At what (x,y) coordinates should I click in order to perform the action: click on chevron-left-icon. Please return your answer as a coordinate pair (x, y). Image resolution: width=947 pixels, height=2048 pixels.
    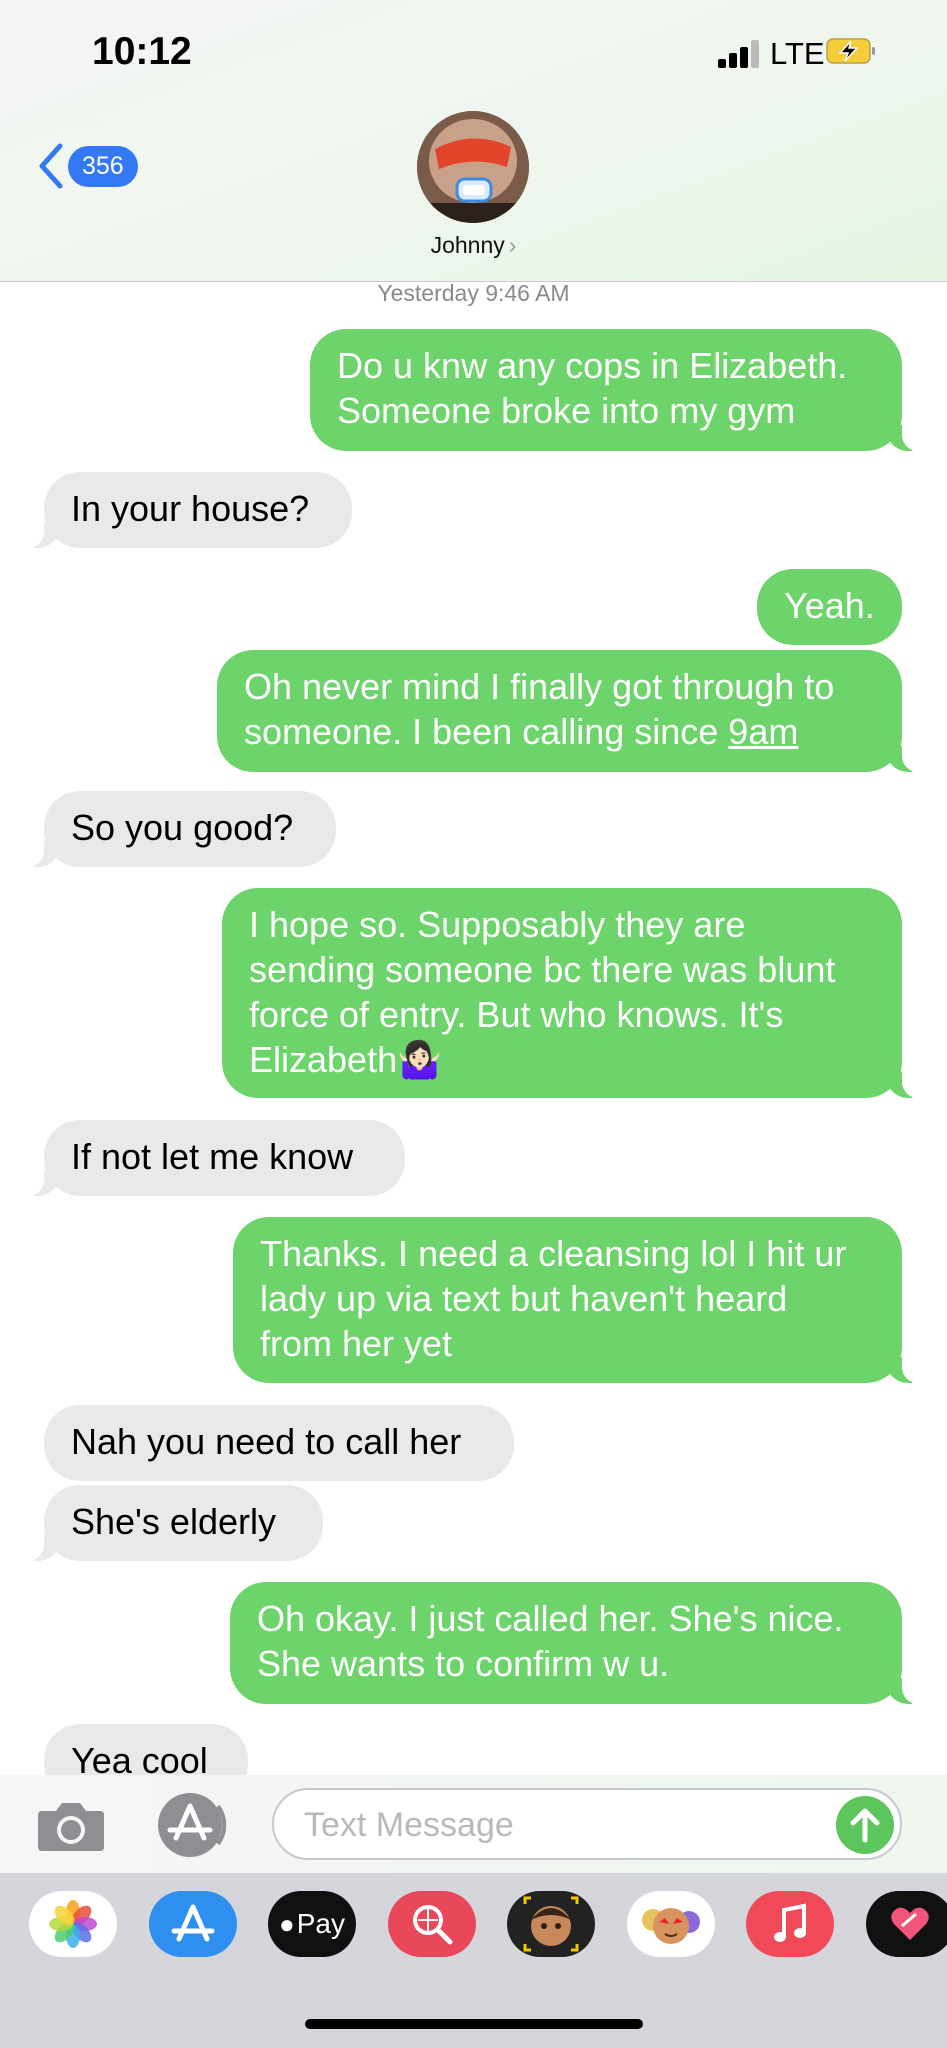
    Looking at the image, I should click on (51, 166).